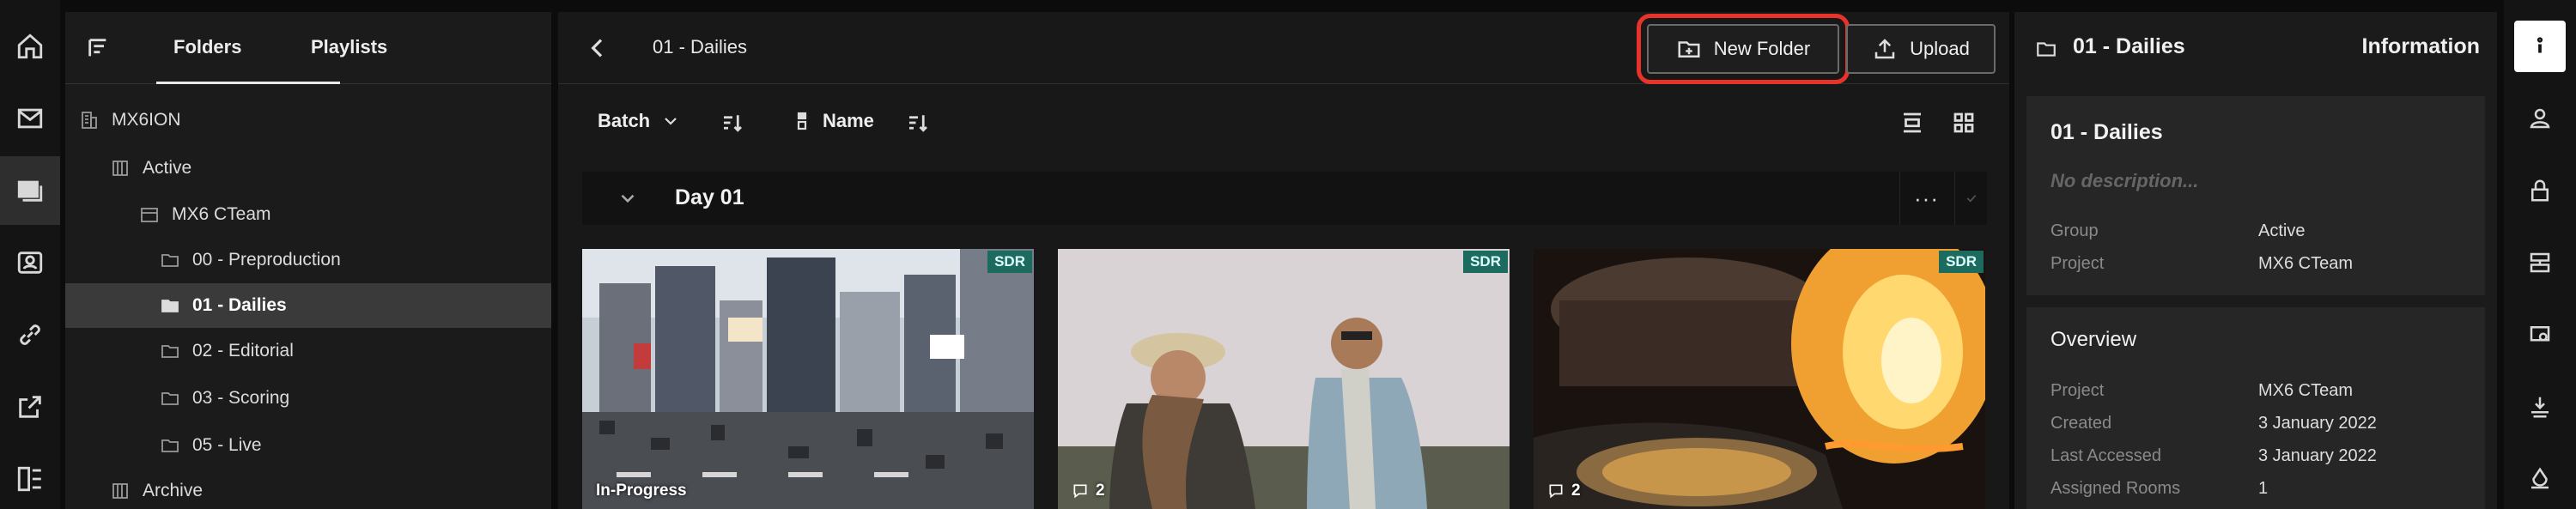  What do you see at coordinates (2105, 455) in the screenshot?
I see `overview-key: Last Accessed` at bounding box center [2105, 455].